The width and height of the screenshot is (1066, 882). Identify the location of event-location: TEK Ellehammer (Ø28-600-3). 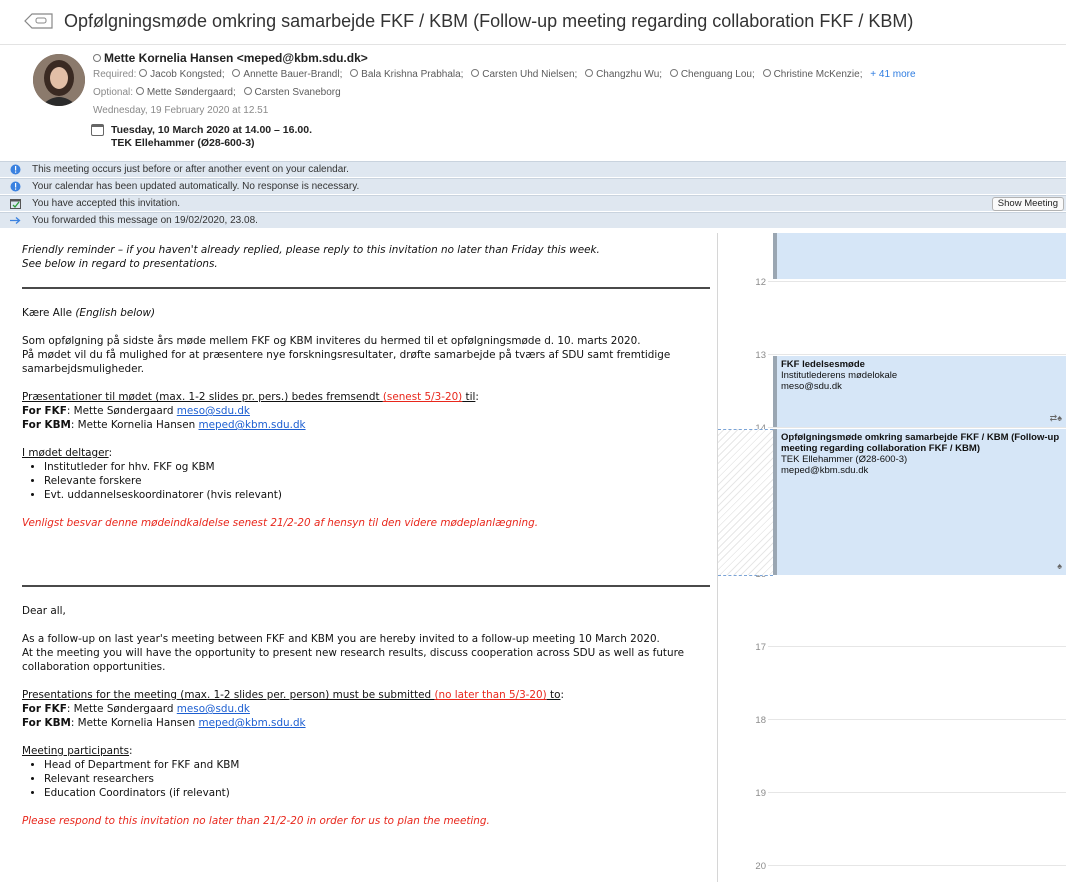
(844, 459).